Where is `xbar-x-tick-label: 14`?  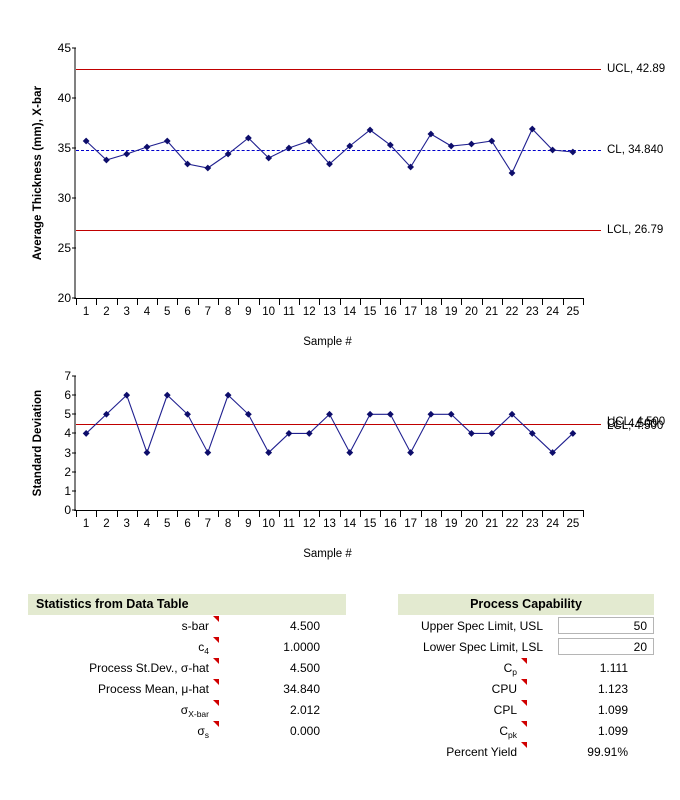
xbar-x-tick-label: 14 is located at coordinates (350, 312).